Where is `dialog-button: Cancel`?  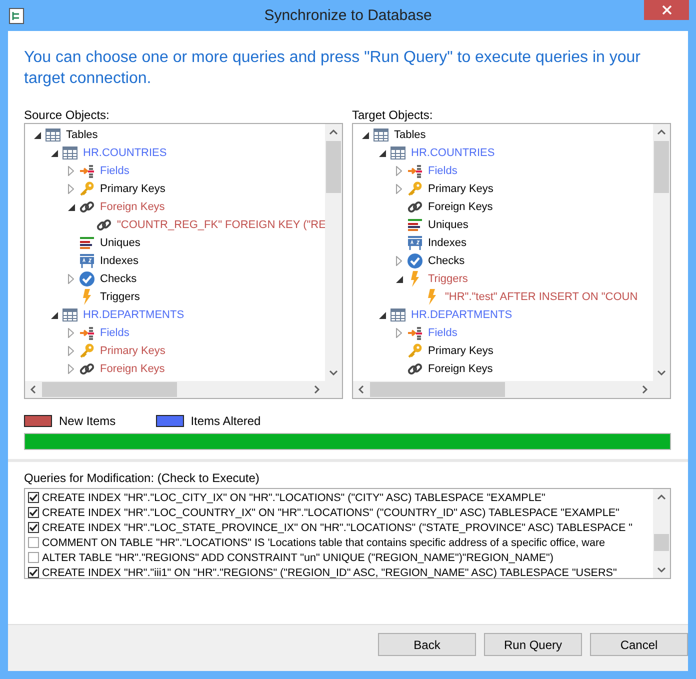
dialog-button: Cancel is located at coordinates (639, 644).